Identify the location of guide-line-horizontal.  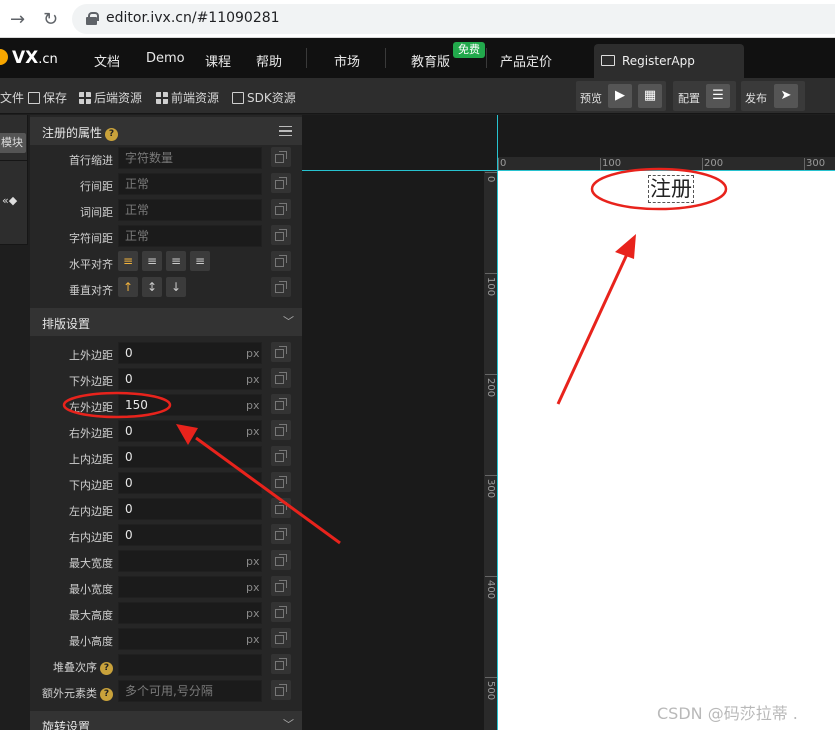
(568, 170).